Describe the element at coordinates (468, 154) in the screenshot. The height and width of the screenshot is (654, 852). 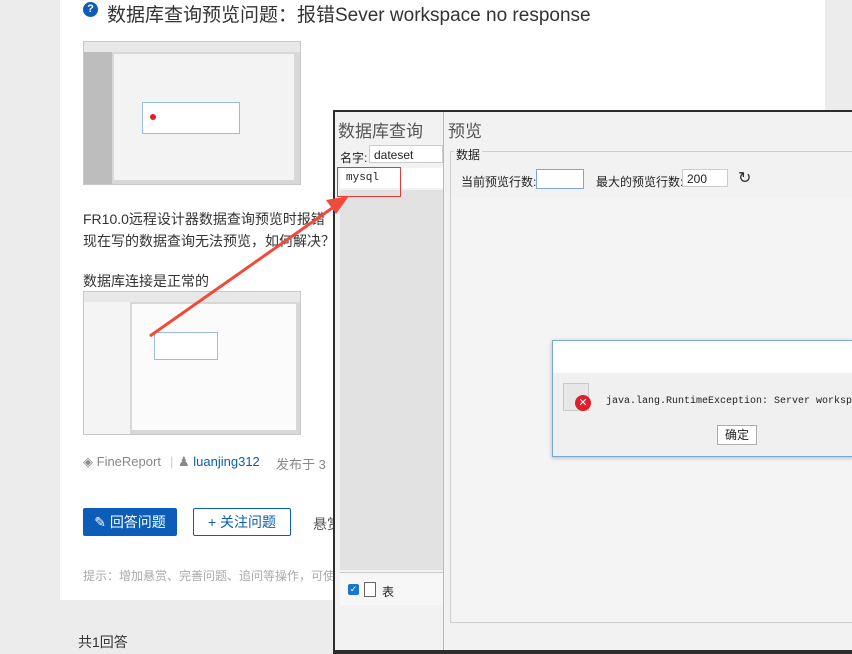
I see `data-section-label: 数据` at that location.